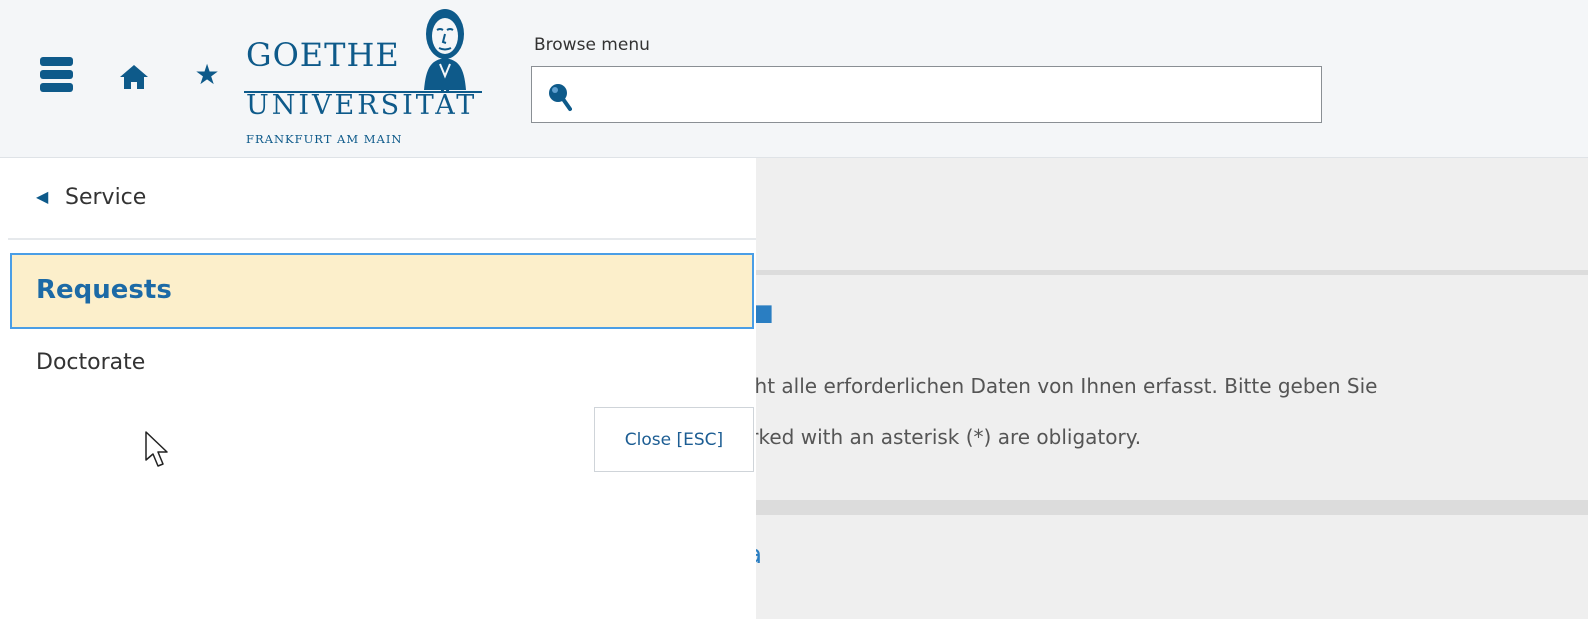  What do you see at coordinates (592, 45) in the screenshot?
I see `browse-menu-label: Browse menu` at bounding box center [592, 45].